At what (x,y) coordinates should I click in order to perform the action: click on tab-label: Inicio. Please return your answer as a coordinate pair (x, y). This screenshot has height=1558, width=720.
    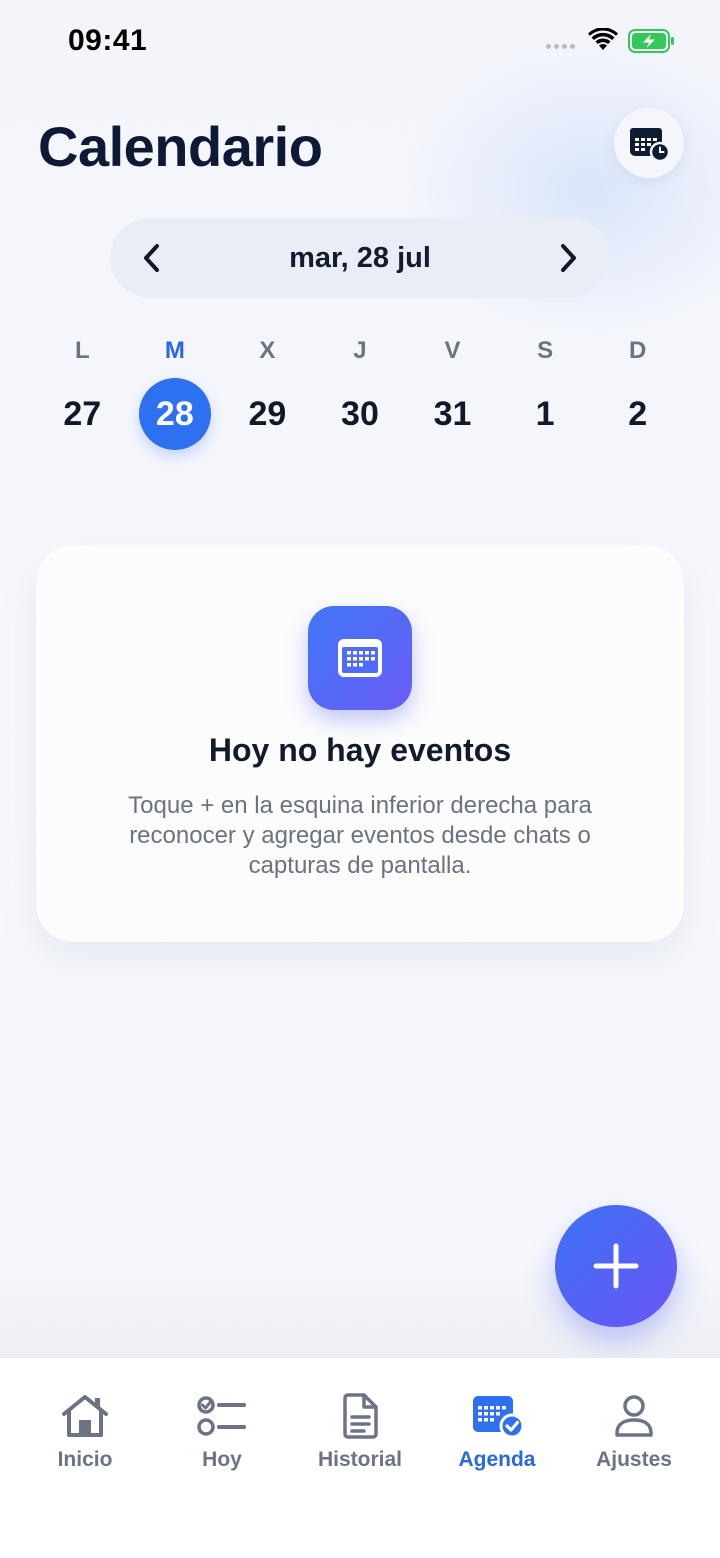
    Looking at the image, I should click on (85, 1459).